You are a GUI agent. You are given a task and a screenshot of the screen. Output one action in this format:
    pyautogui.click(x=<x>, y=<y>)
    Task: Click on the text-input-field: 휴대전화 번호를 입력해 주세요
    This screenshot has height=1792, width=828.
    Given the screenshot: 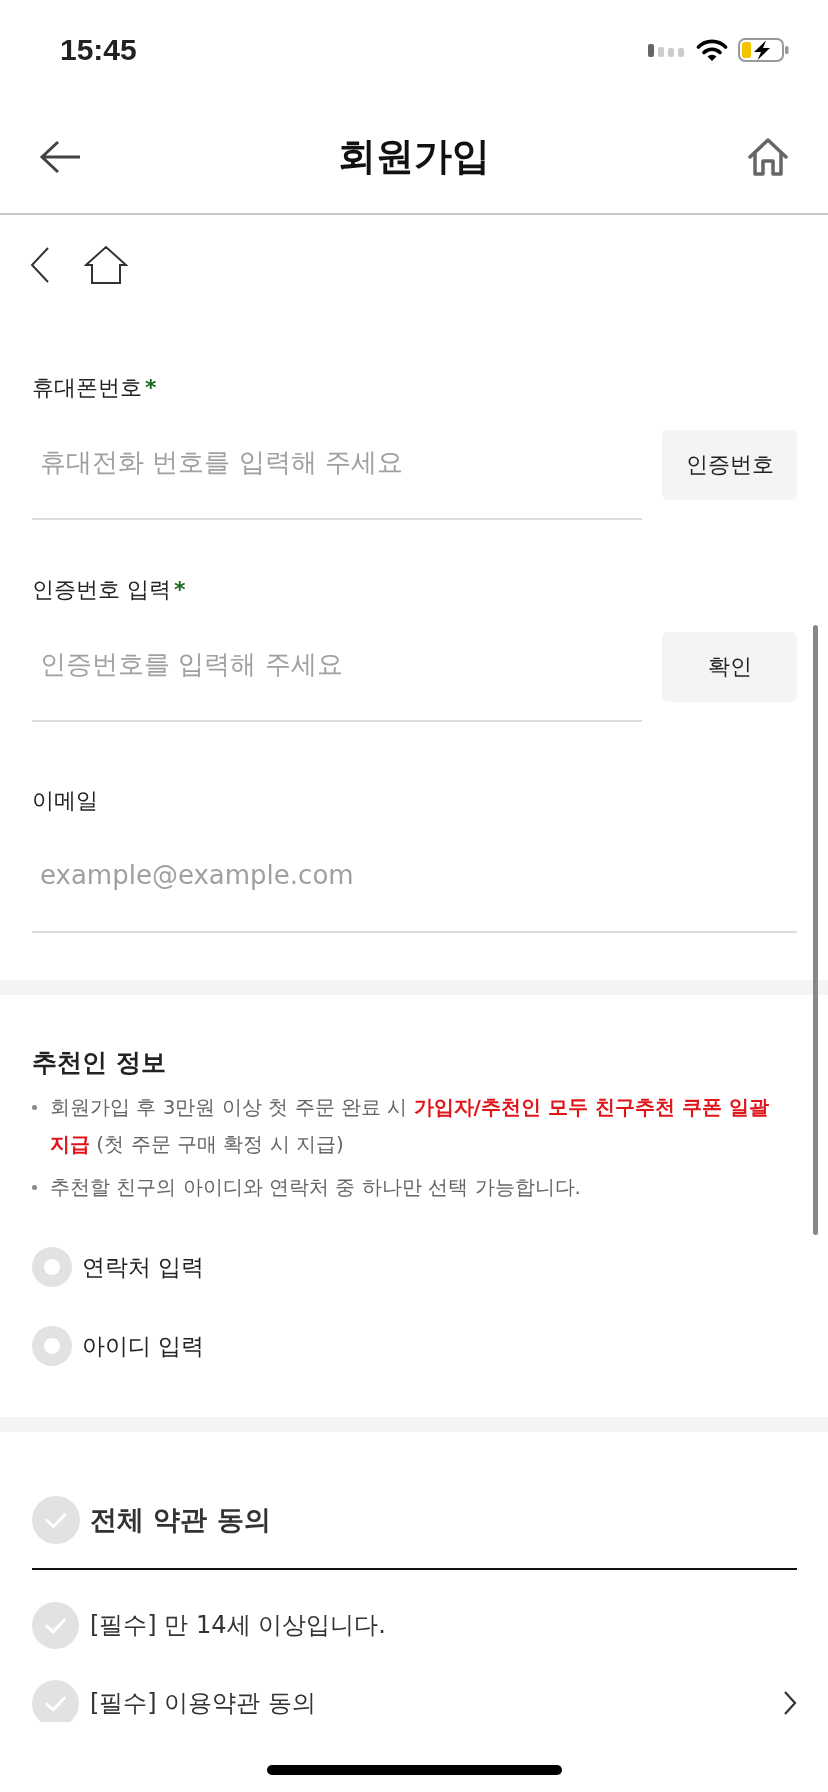 What is the action you would take?
    pyautogui.click(x=337, y=469)
    